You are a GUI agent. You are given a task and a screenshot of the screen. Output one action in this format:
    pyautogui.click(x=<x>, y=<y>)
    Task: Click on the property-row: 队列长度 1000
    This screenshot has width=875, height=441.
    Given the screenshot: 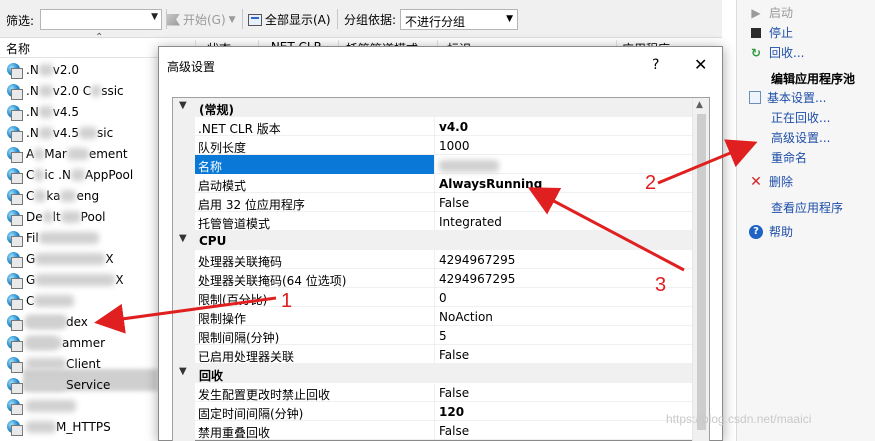 What is the action you would take?
    pyautogui.click(x=444, y=145)
    